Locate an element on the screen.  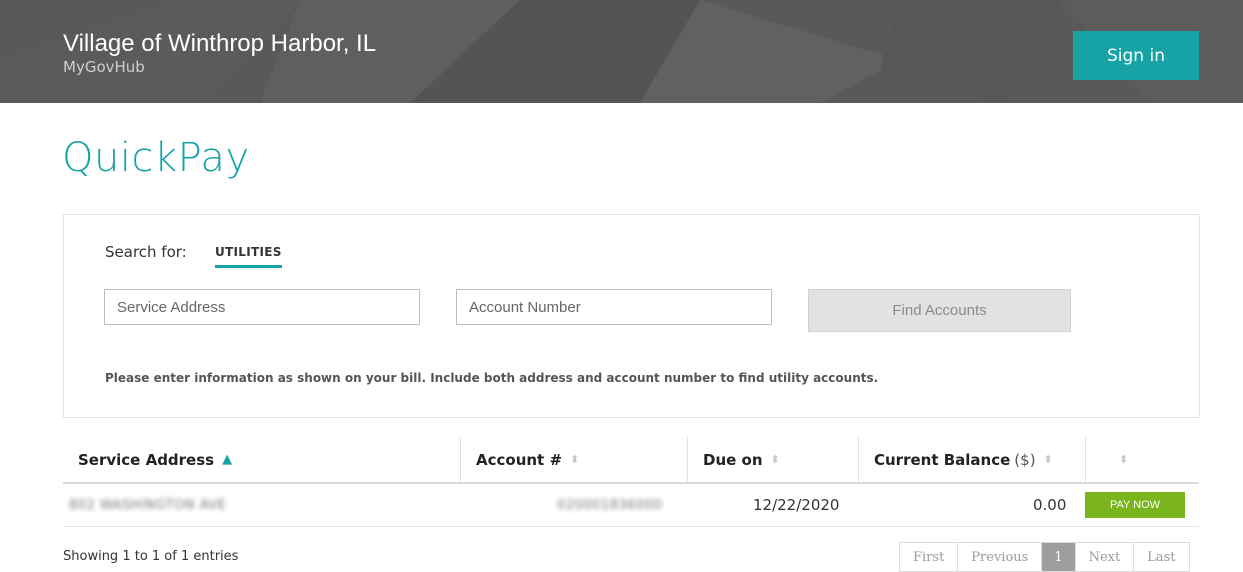
row-account-number: 020001836000 is located at coordinates (610, 505).